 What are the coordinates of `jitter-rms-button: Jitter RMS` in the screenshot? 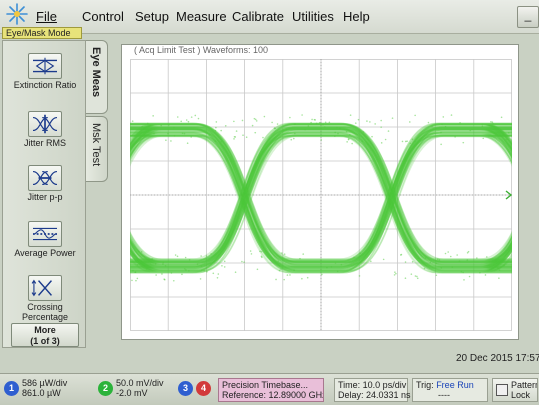 It's located at (45, 129).